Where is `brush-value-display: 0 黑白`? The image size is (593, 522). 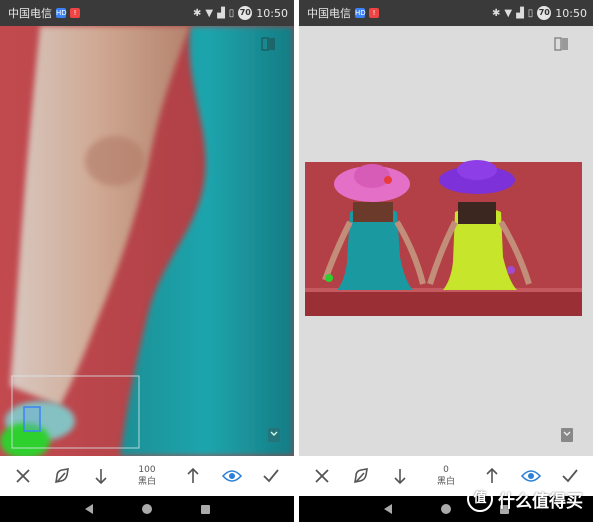
brush-value-display: 0 黑白 is located at coordinates (446, 476).